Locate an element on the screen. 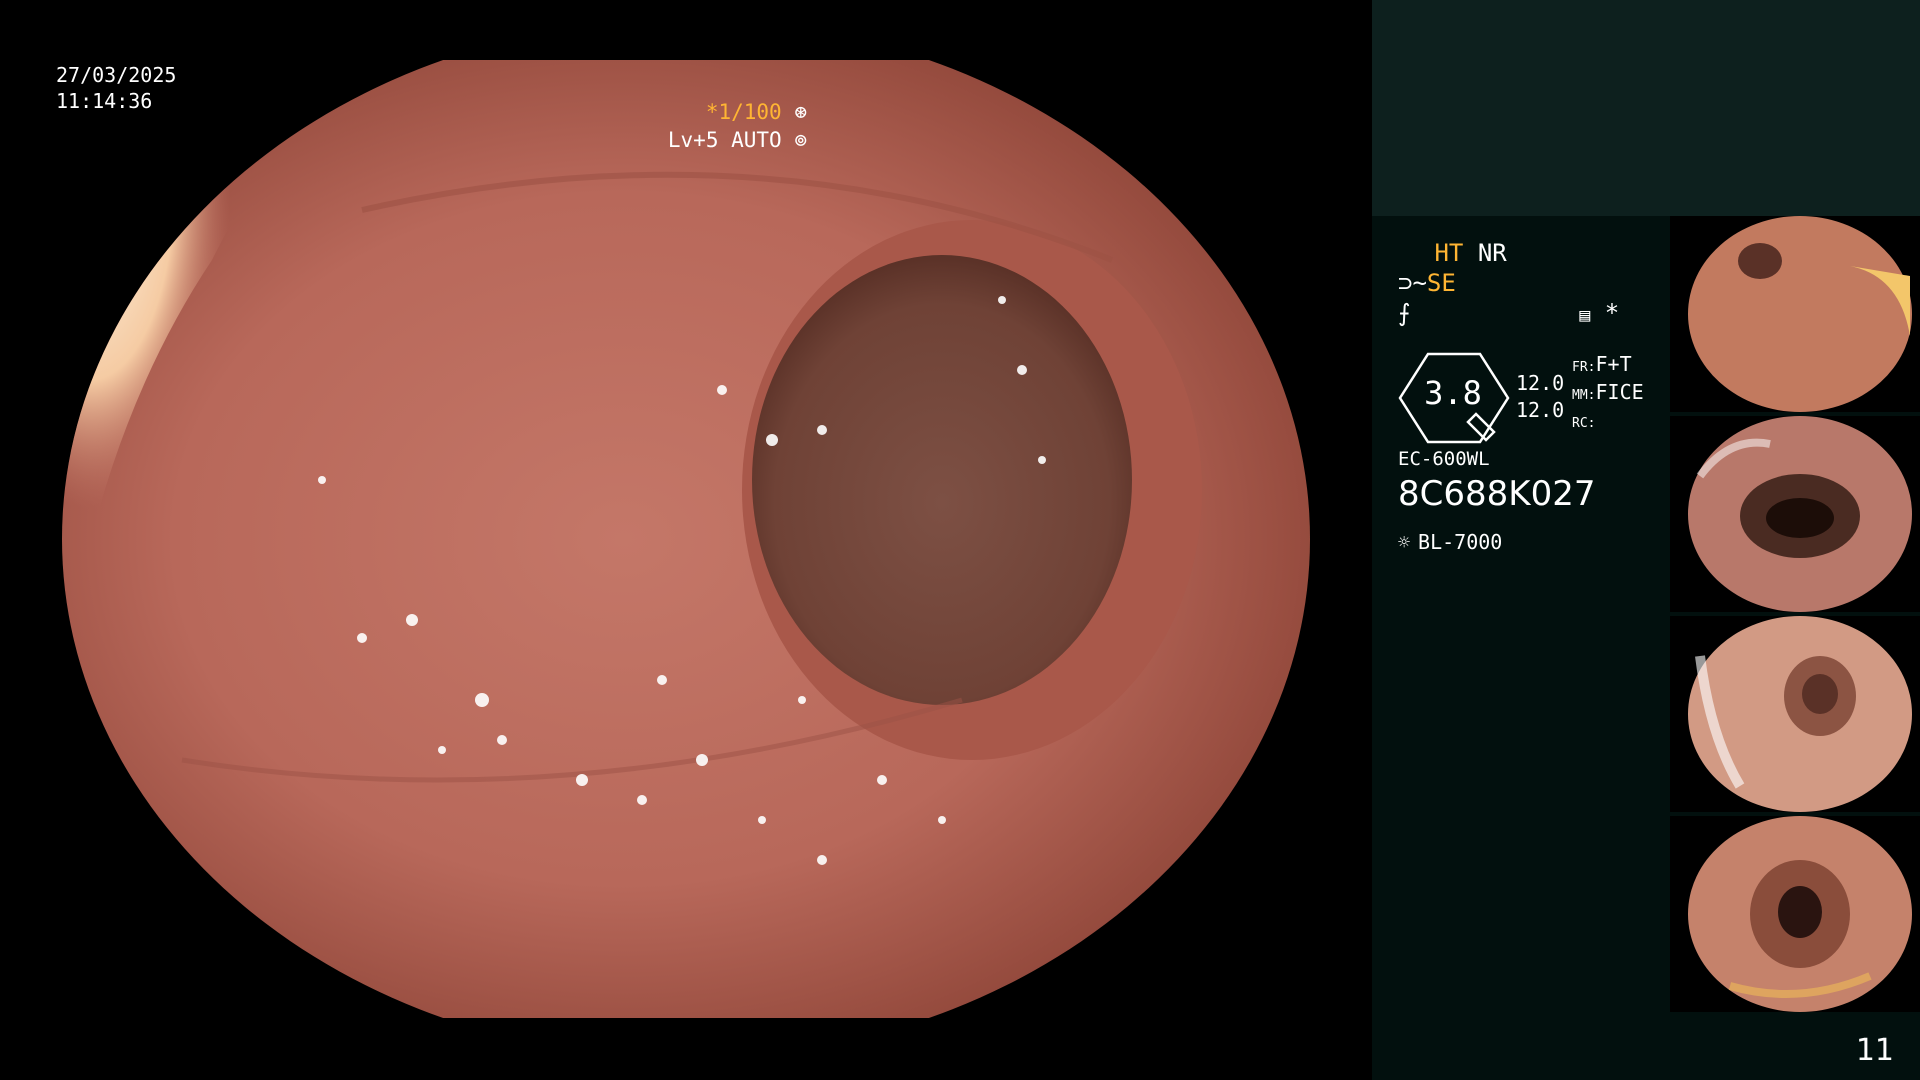 Image resolution: width=1920 pixels, height=1080 pixels. level-text: Lv+5 AUTO is located at coordinates (724, 140).